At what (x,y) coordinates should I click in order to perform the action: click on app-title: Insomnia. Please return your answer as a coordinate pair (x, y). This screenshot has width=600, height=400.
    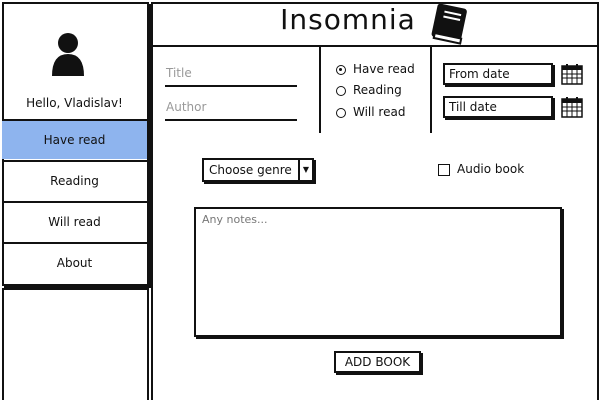
    Looking at the image, I should click on (348, 19).